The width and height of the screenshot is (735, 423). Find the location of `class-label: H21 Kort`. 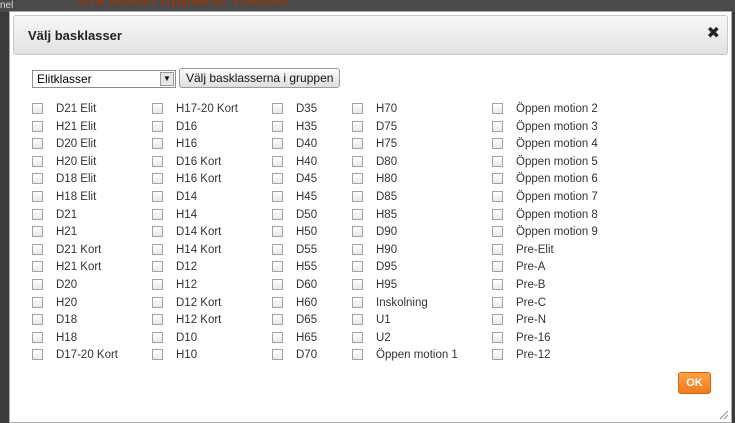

class-label: H21 Kort is located at coordinates (79, 267).